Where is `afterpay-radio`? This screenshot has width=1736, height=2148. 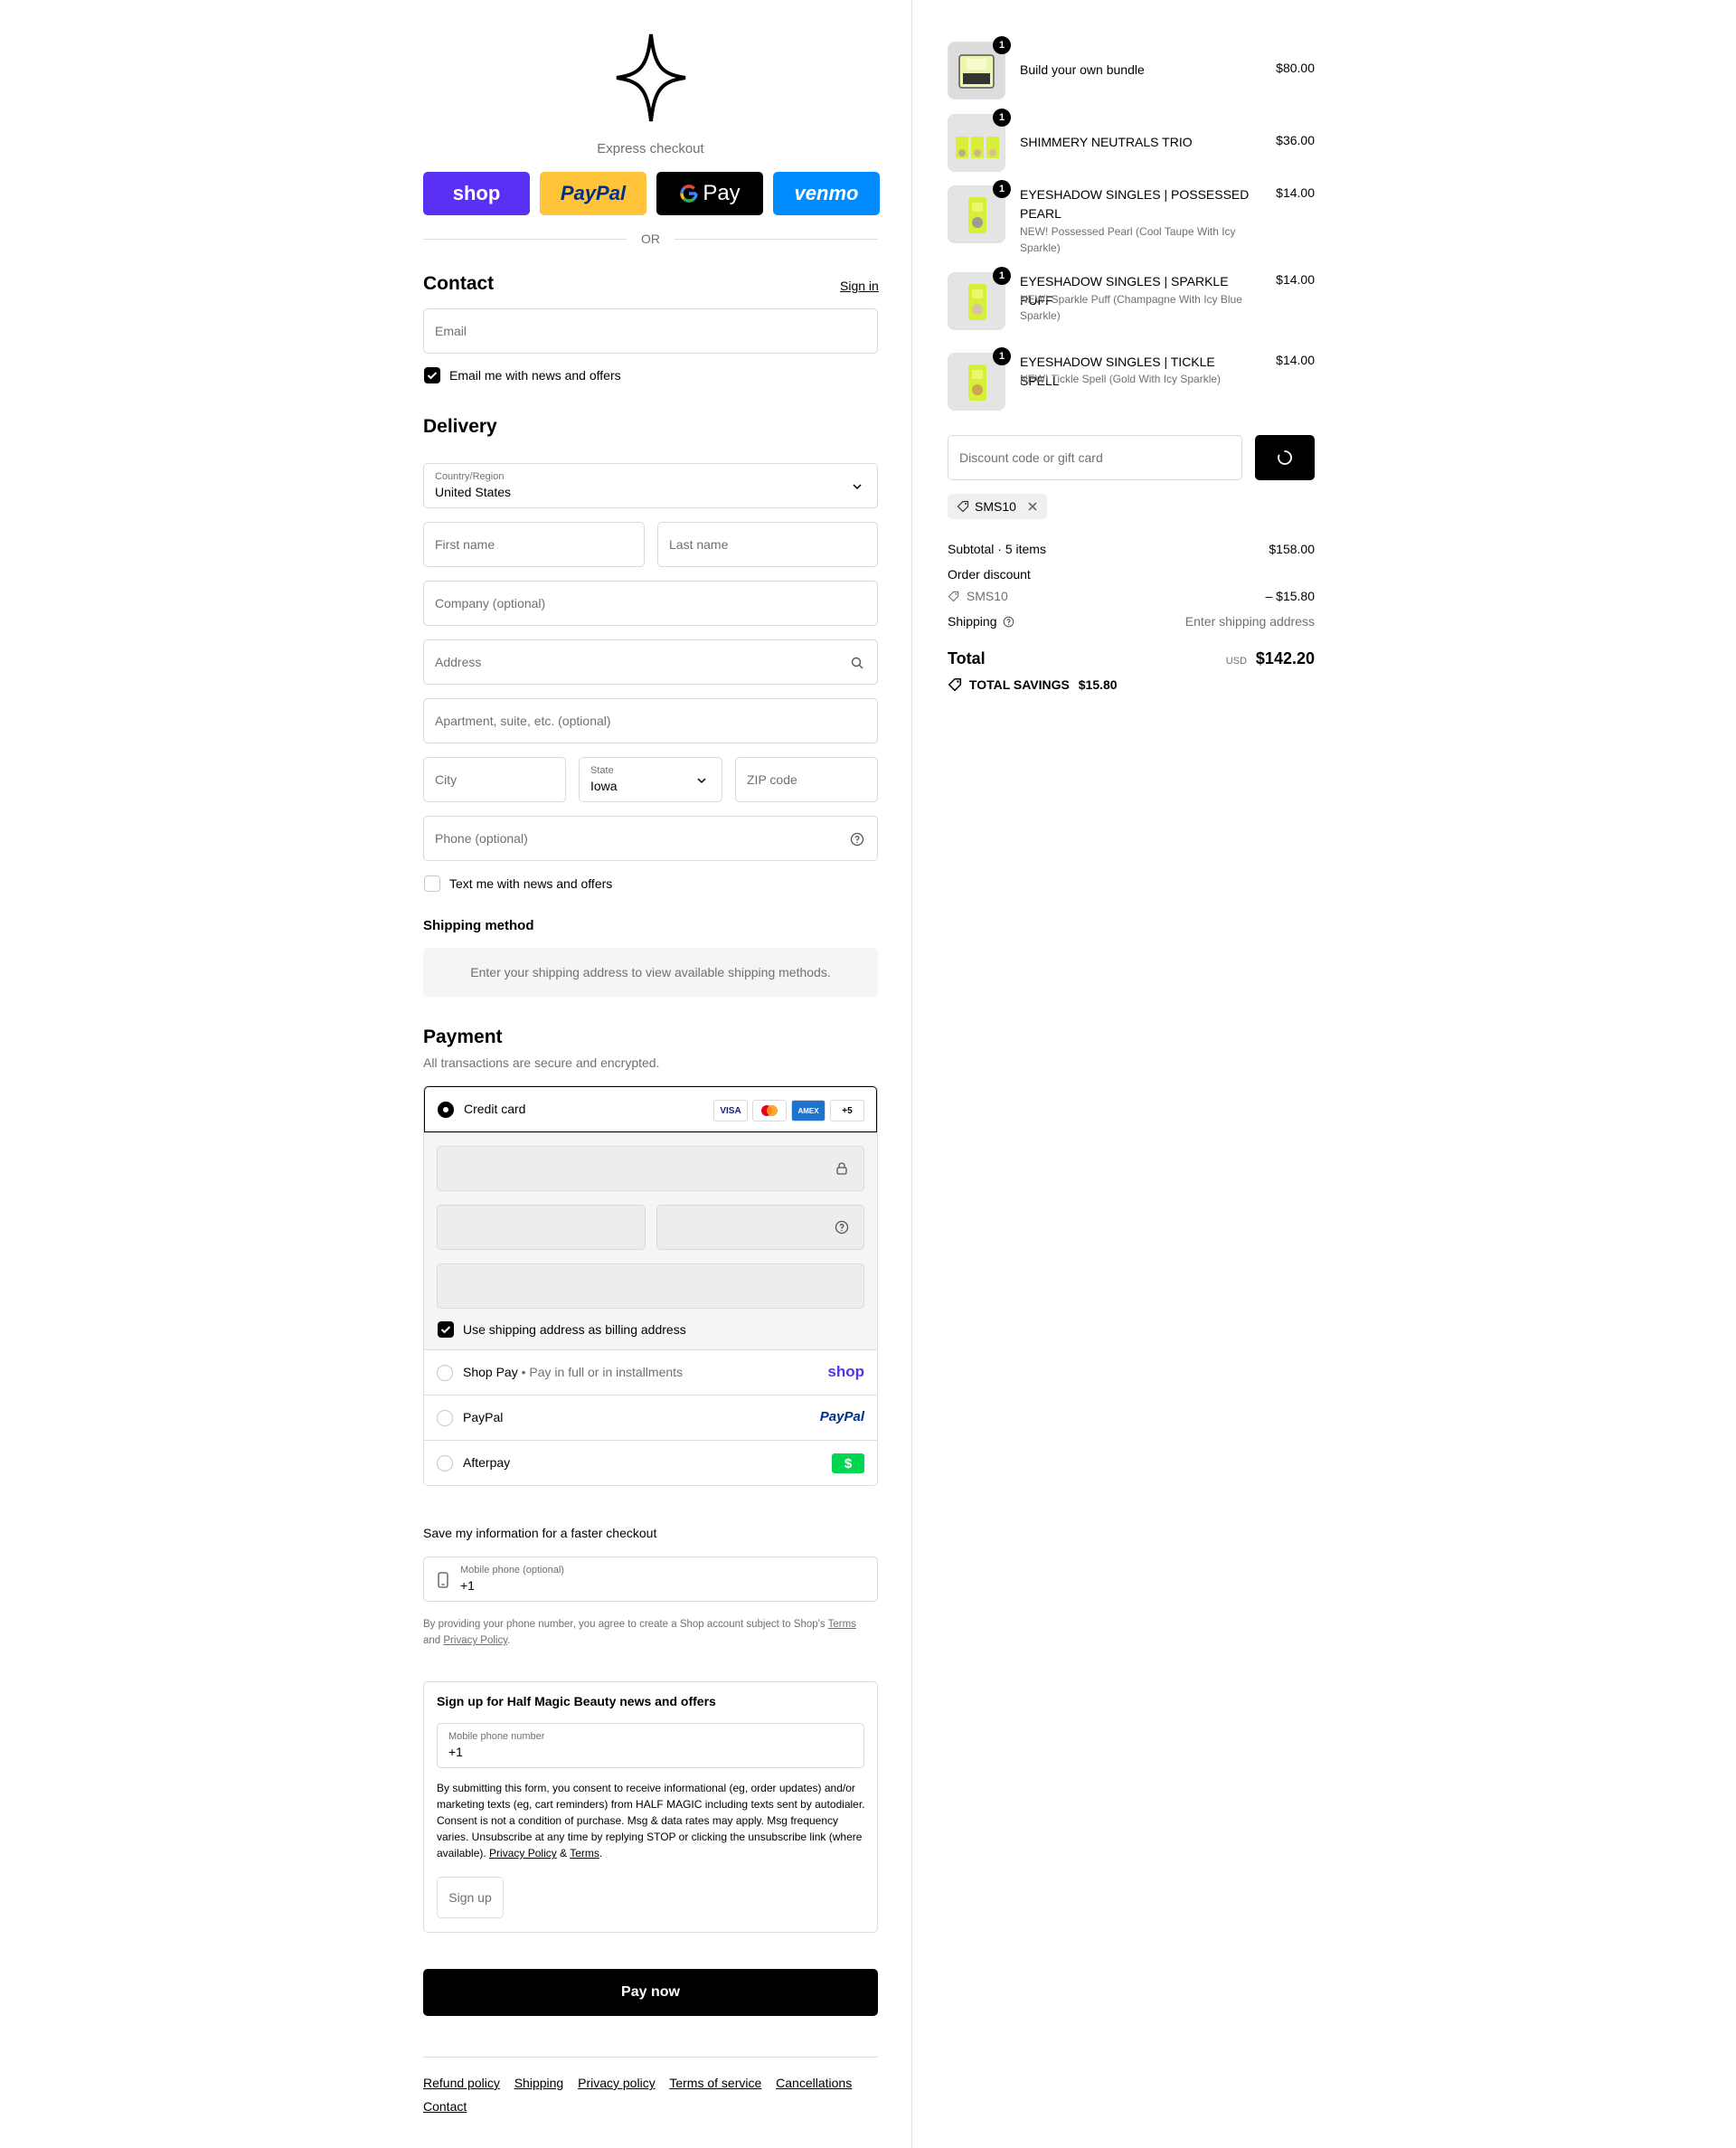 afterpay-radio is located at coordinates (445, 1463).